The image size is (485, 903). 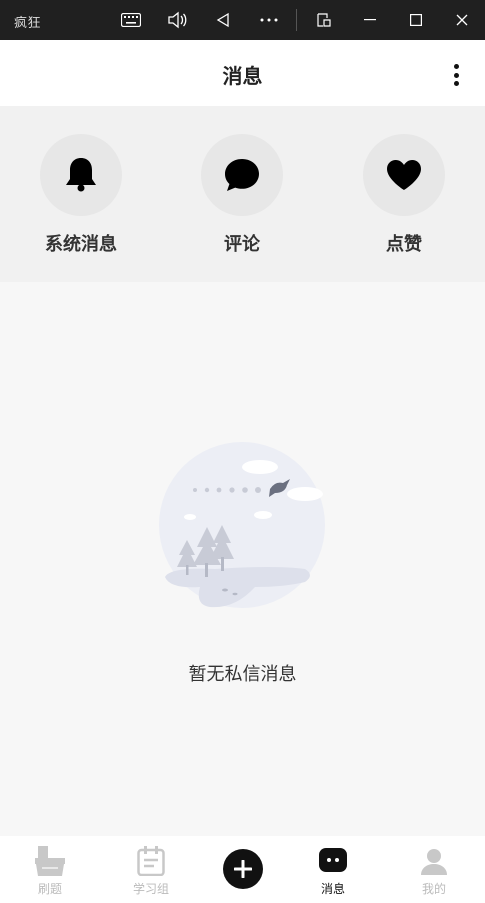 I want to click on titlebar-separator, so click(x=296, y=20).